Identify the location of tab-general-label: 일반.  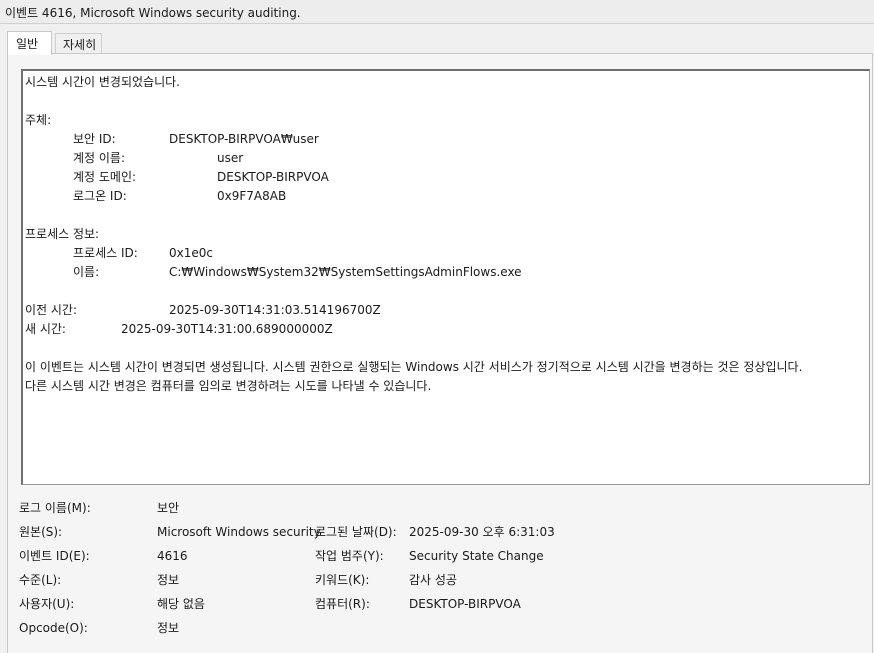
(27, 44).